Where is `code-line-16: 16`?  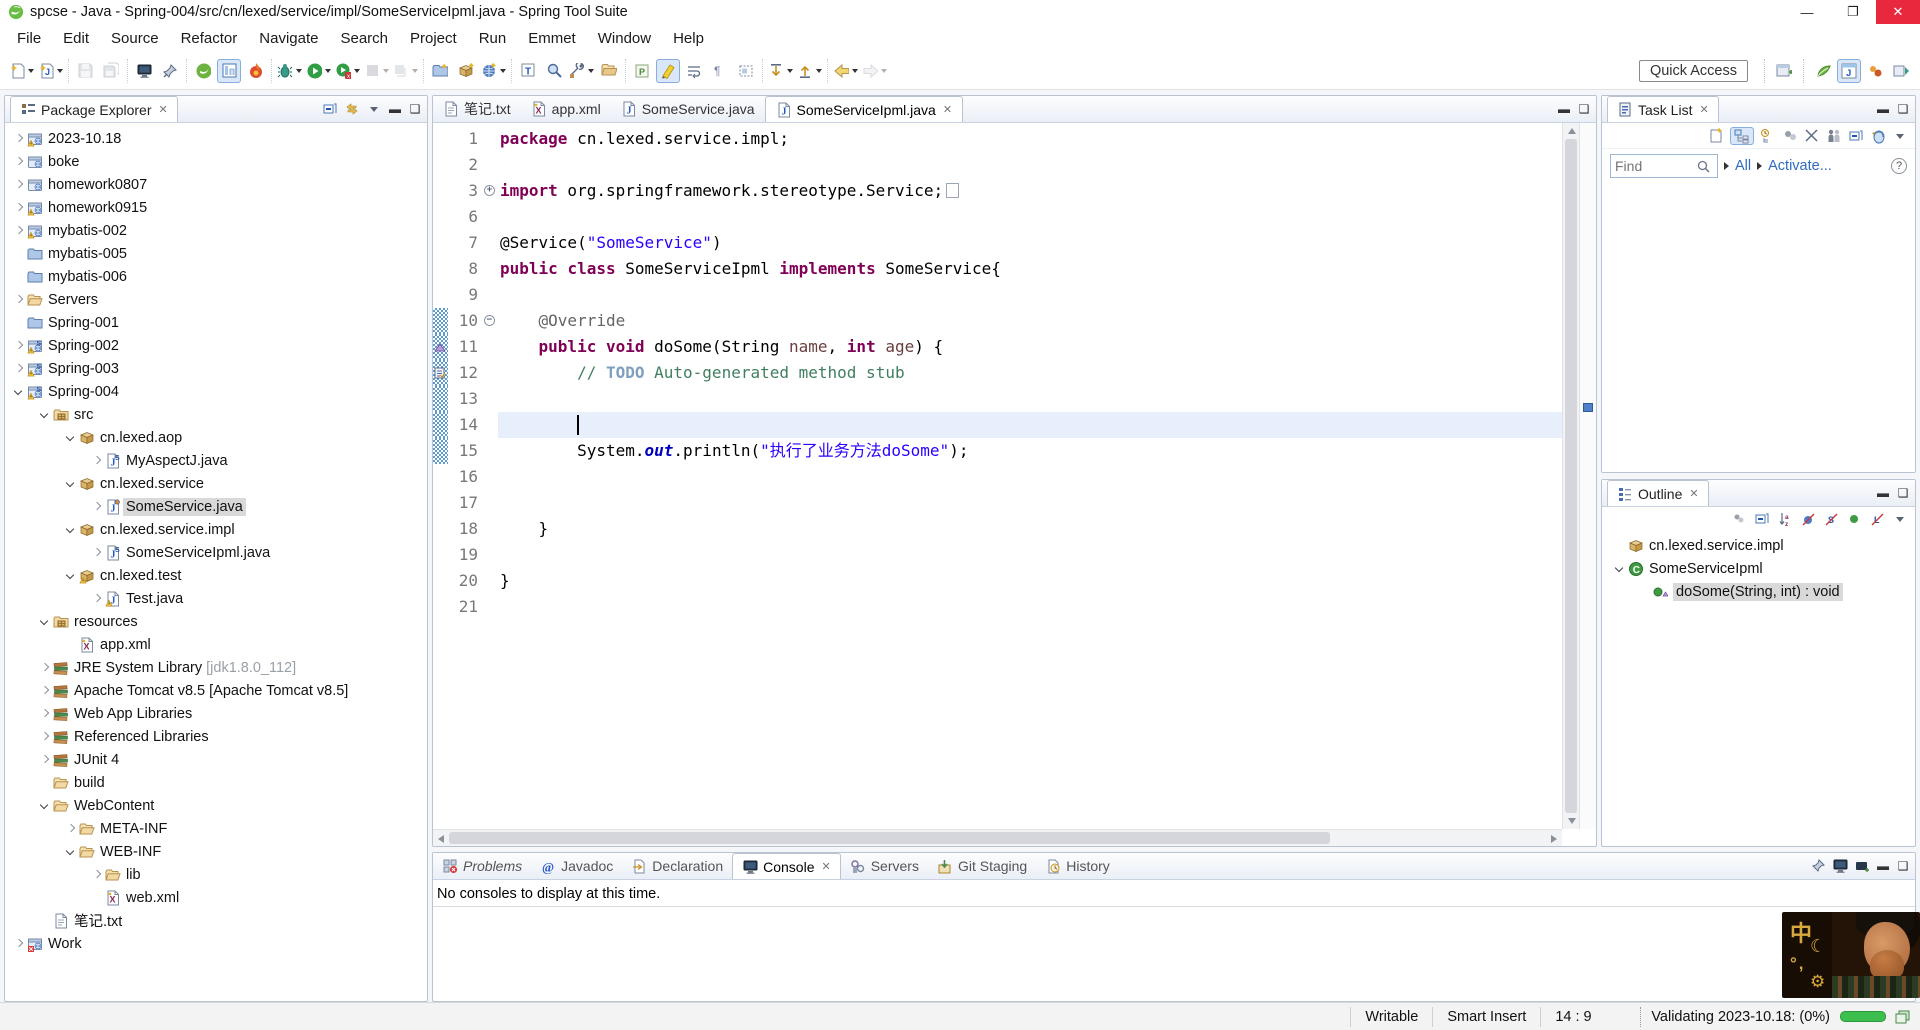
code-line-16: 16 is located at coordinates (997, 477).